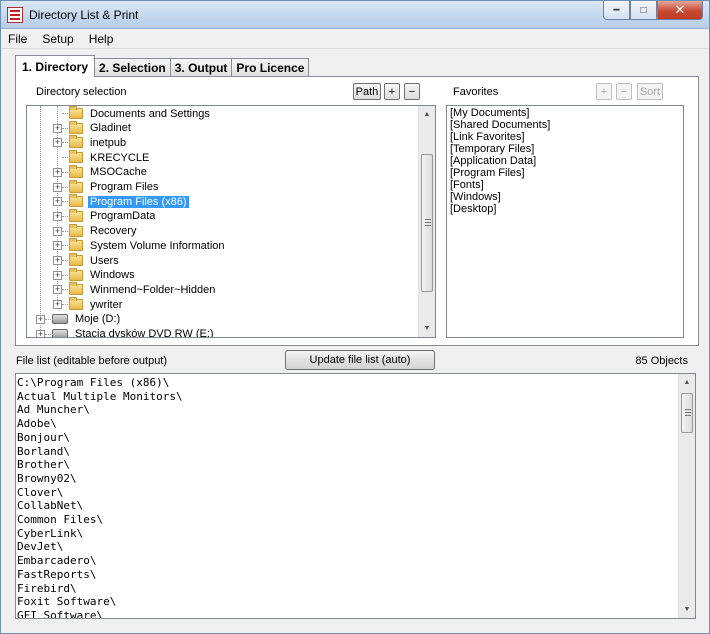 Image resolution: width=710 pixels, height=634 pixels. Describe the element at coordinates (100, 493) in the screenshot. I see `file-list-line: Clover\` at that location.